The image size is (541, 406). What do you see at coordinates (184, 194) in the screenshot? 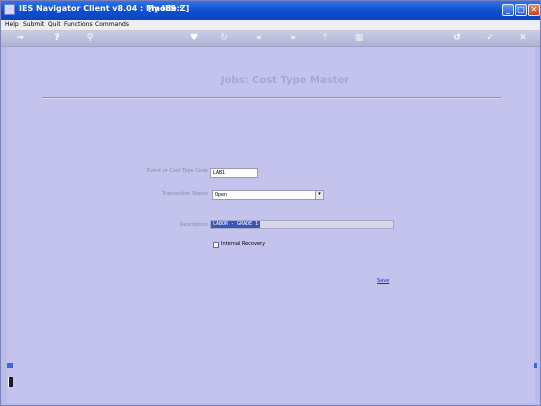
I see `transaction-status-label: Transaction Status` at bounding box center [184, 194].